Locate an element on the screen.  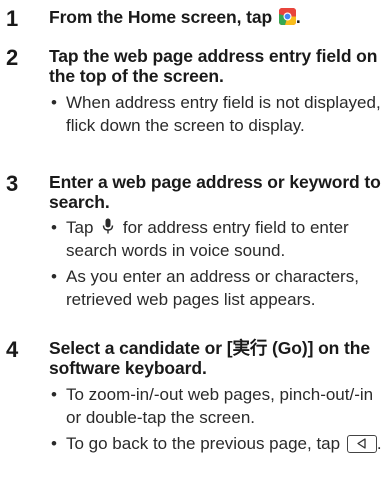
step-title-end: . is located at coordinates (298, 17).